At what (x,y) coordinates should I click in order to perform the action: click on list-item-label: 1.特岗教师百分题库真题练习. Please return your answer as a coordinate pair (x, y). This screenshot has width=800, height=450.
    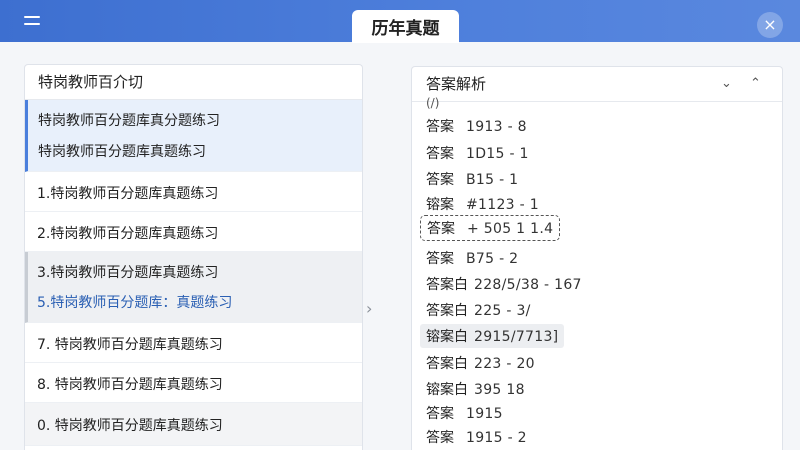
    Looking at the image, I should click on (128, 194).